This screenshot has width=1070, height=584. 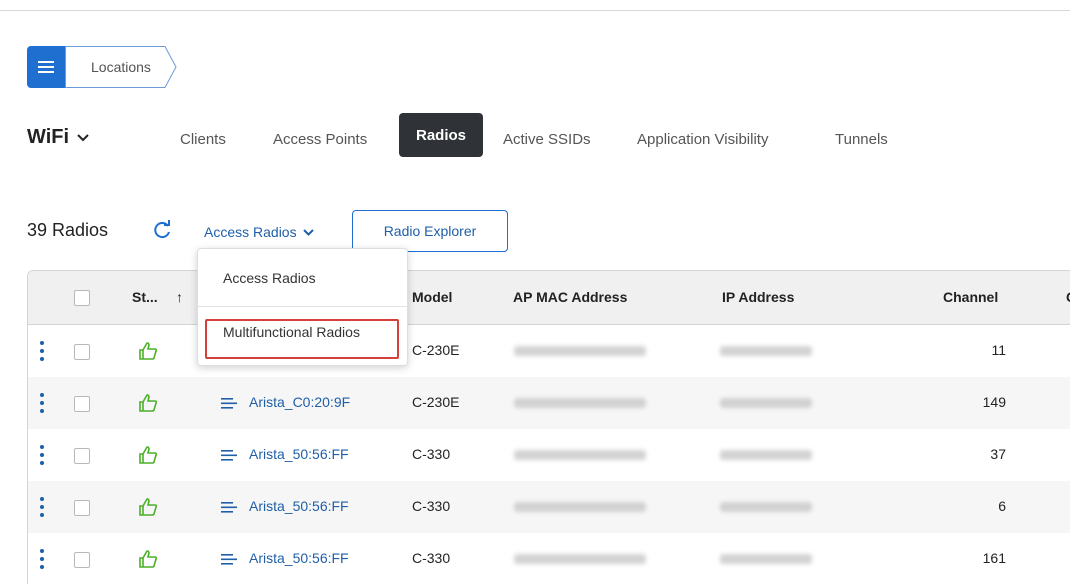 What do you see at coordinates (970, 297) in the screenshot?
I see `column-channel: Channel` at bounding box center [970, 297].